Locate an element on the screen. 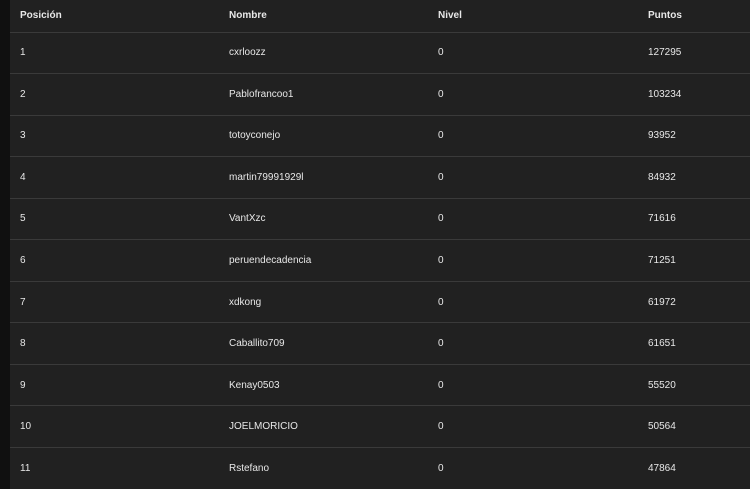 The image size is (750, 489). points-cell: 61651 is located at coordinates (694, 343).